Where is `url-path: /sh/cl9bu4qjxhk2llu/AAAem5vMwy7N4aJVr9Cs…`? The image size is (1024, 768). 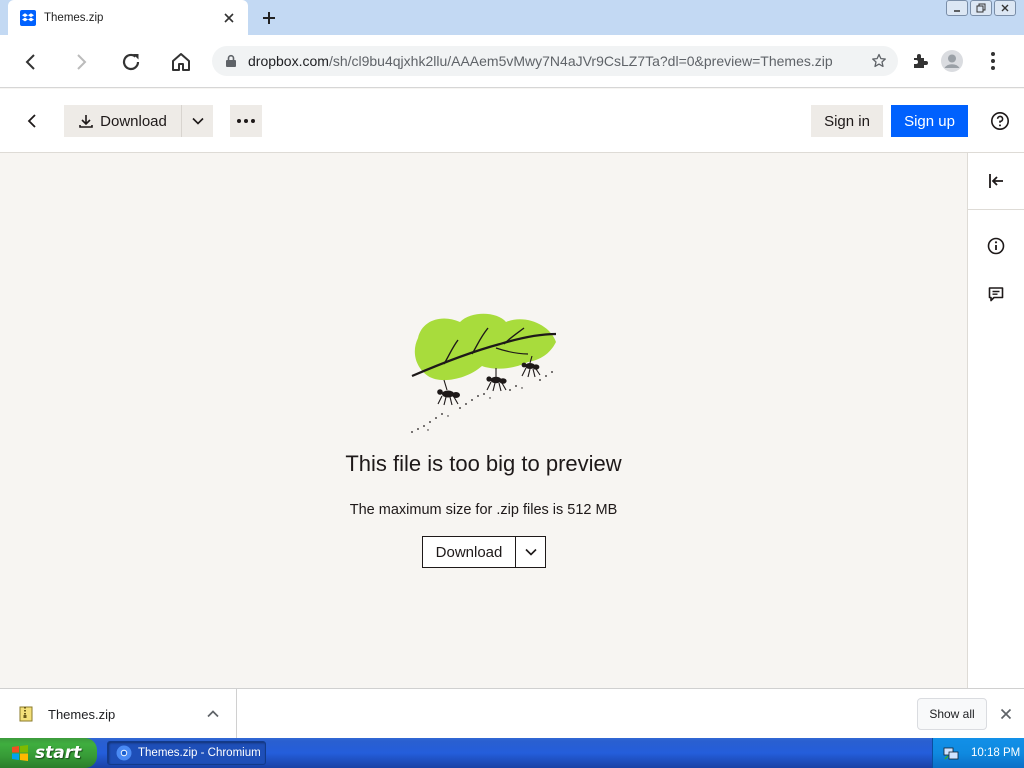
url-path: /sh/cl9bu4qjxhk2llu/AAAem5vMwy7N4aJVr9Cs… is located at coordinates (580, 61).